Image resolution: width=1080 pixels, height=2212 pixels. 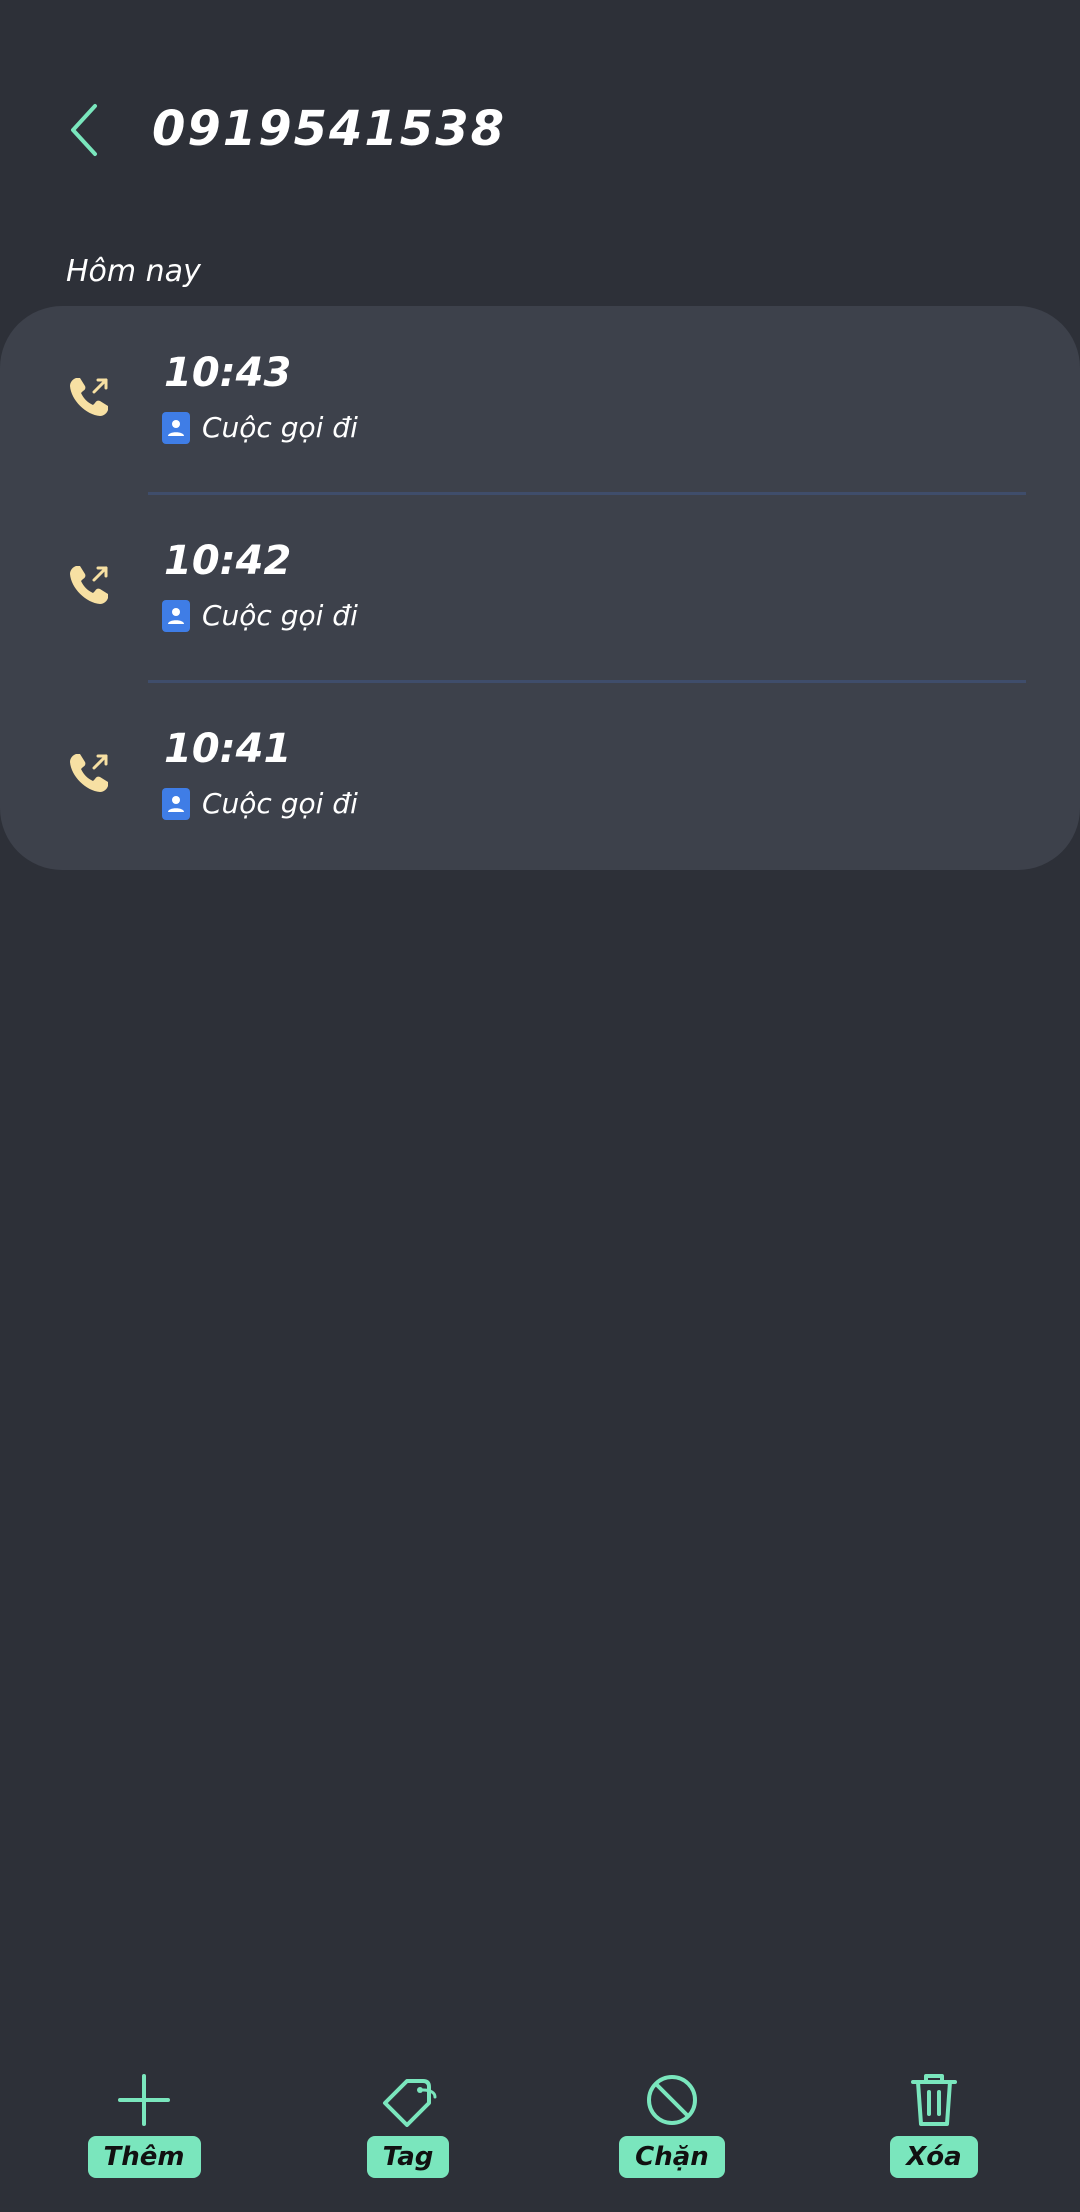 What do you see at coordinates (408, 2157) in the screenshot?
I see `tag-button-label: Tag` at bounding box center [408, 2157].